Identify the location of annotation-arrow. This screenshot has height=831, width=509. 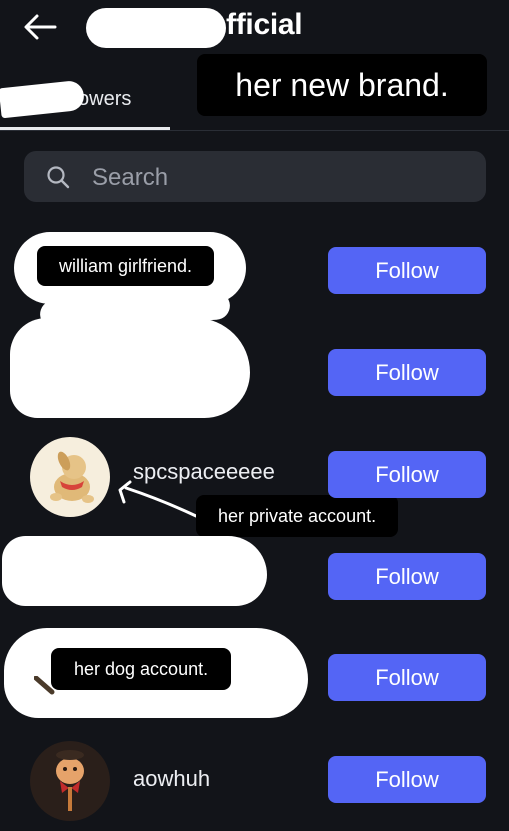
(157, 499).